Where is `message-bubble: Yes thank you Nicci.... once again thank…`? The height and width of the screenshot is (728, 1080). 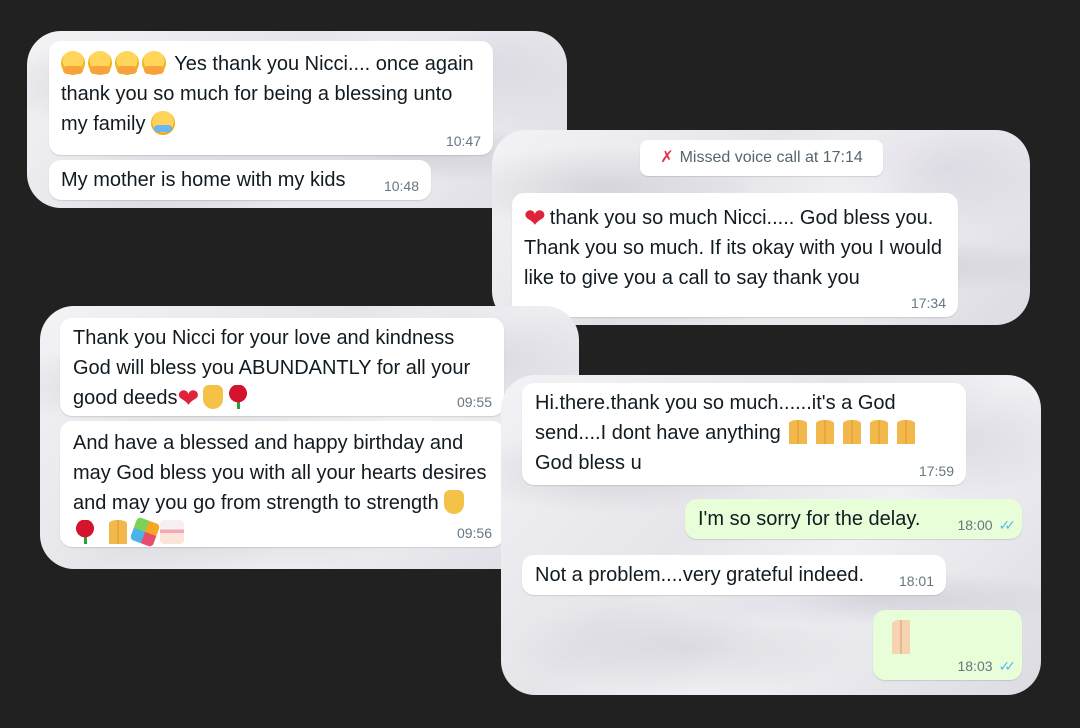 message-bubble: Yes thank you Nicci.... once again thank… is located at coordinates (271, 98).